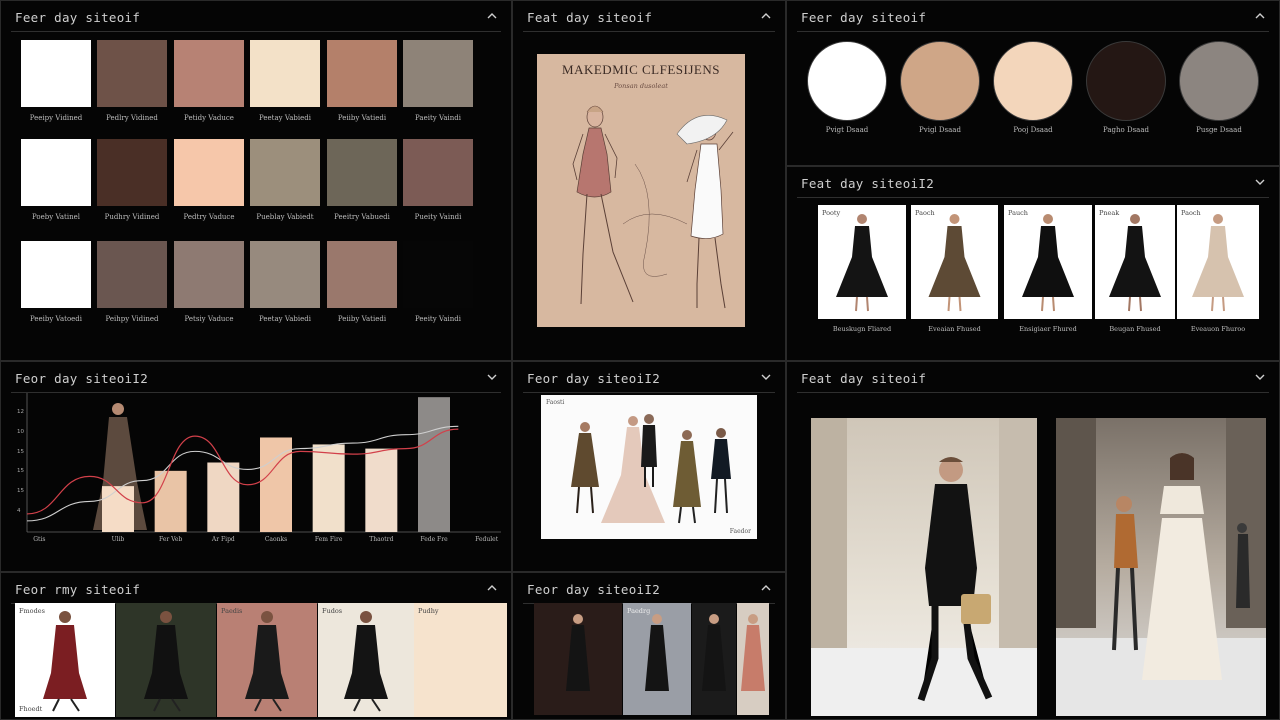  What do you see at coordinates (940, 130) in the screenshot?
I see `circle-swatch-label: Pvigl Dsaad` at bounding box center [940, 130].